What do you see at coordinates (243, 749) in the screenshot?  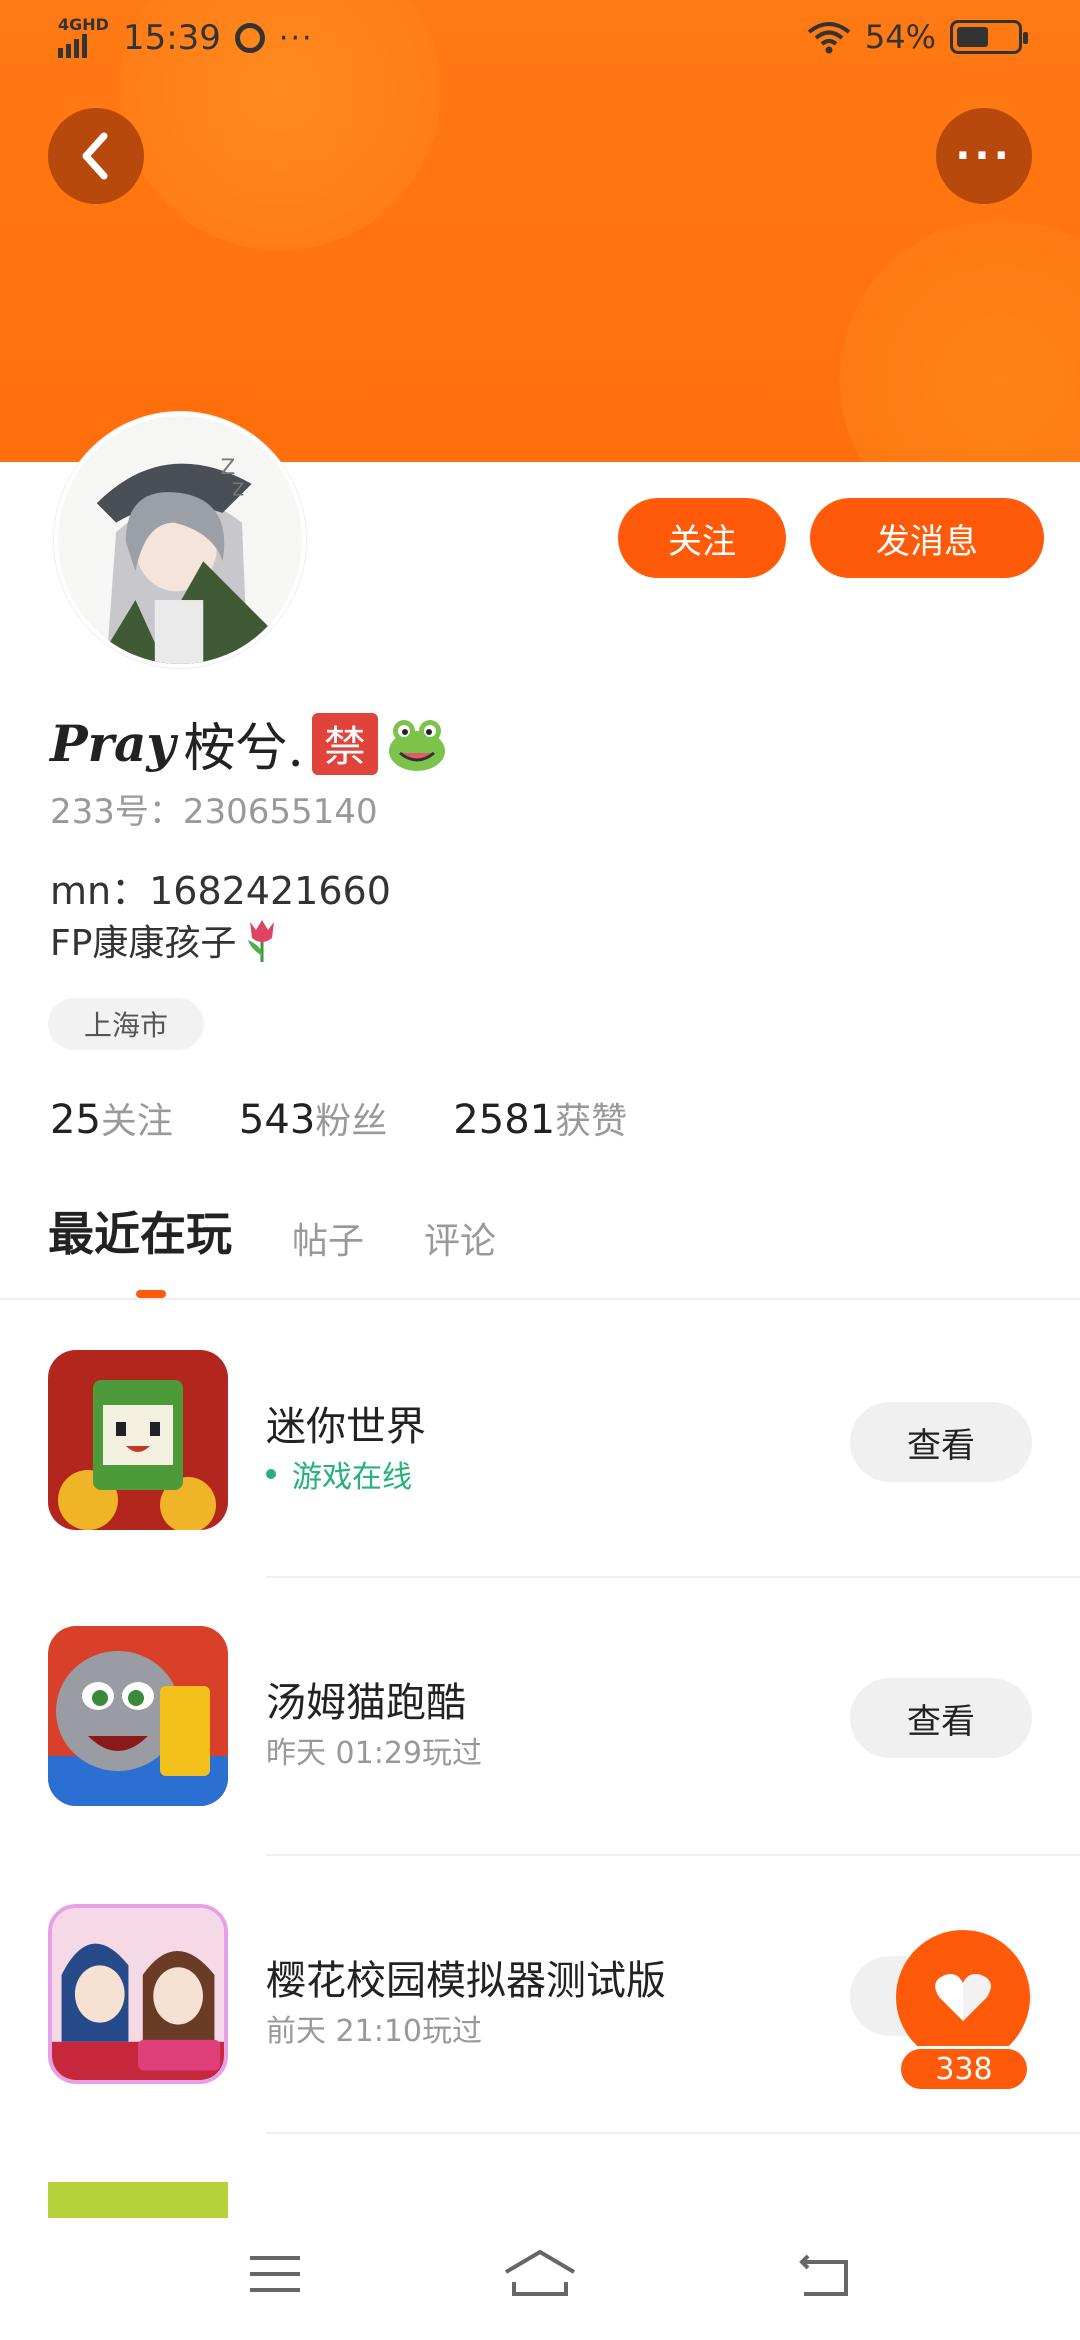 I see `name-text: 桉兮.` at bounding box center [243, 749].